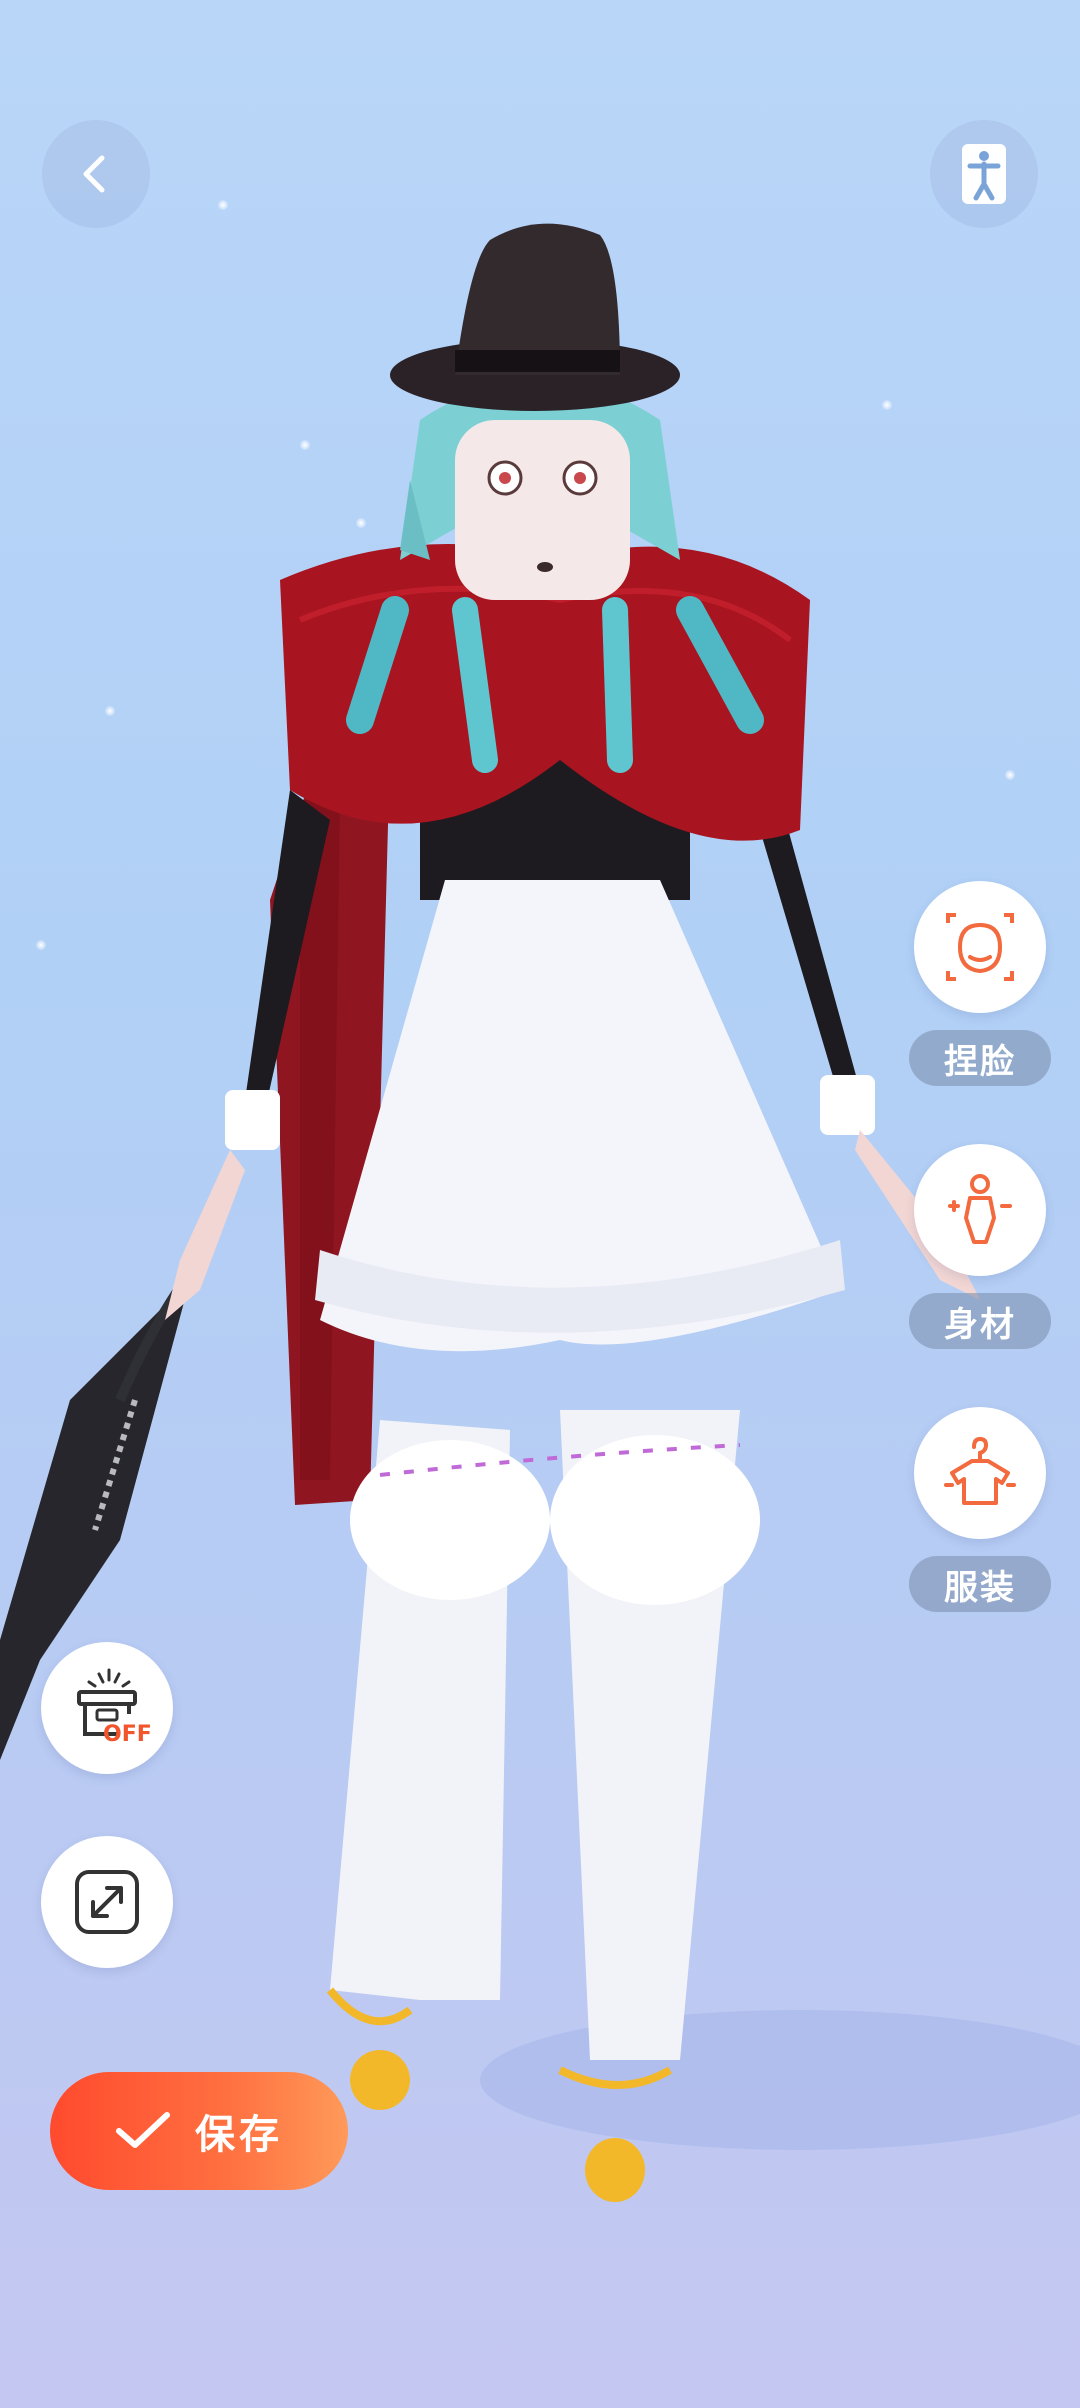 This screenshot has height=2408, width=1080. I want to click on clothes-hanger-icon, so click(980, 1470).